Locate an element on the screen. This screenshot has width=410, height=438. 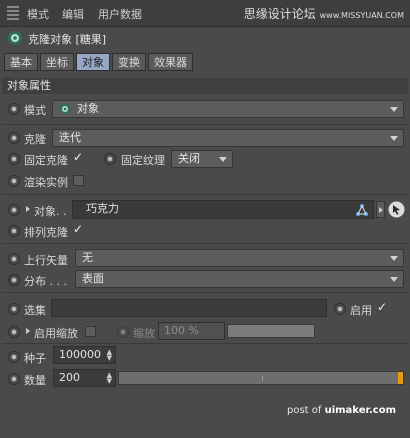
count-field: 200 ▲ ▼ is located at coordinates (84, 378).